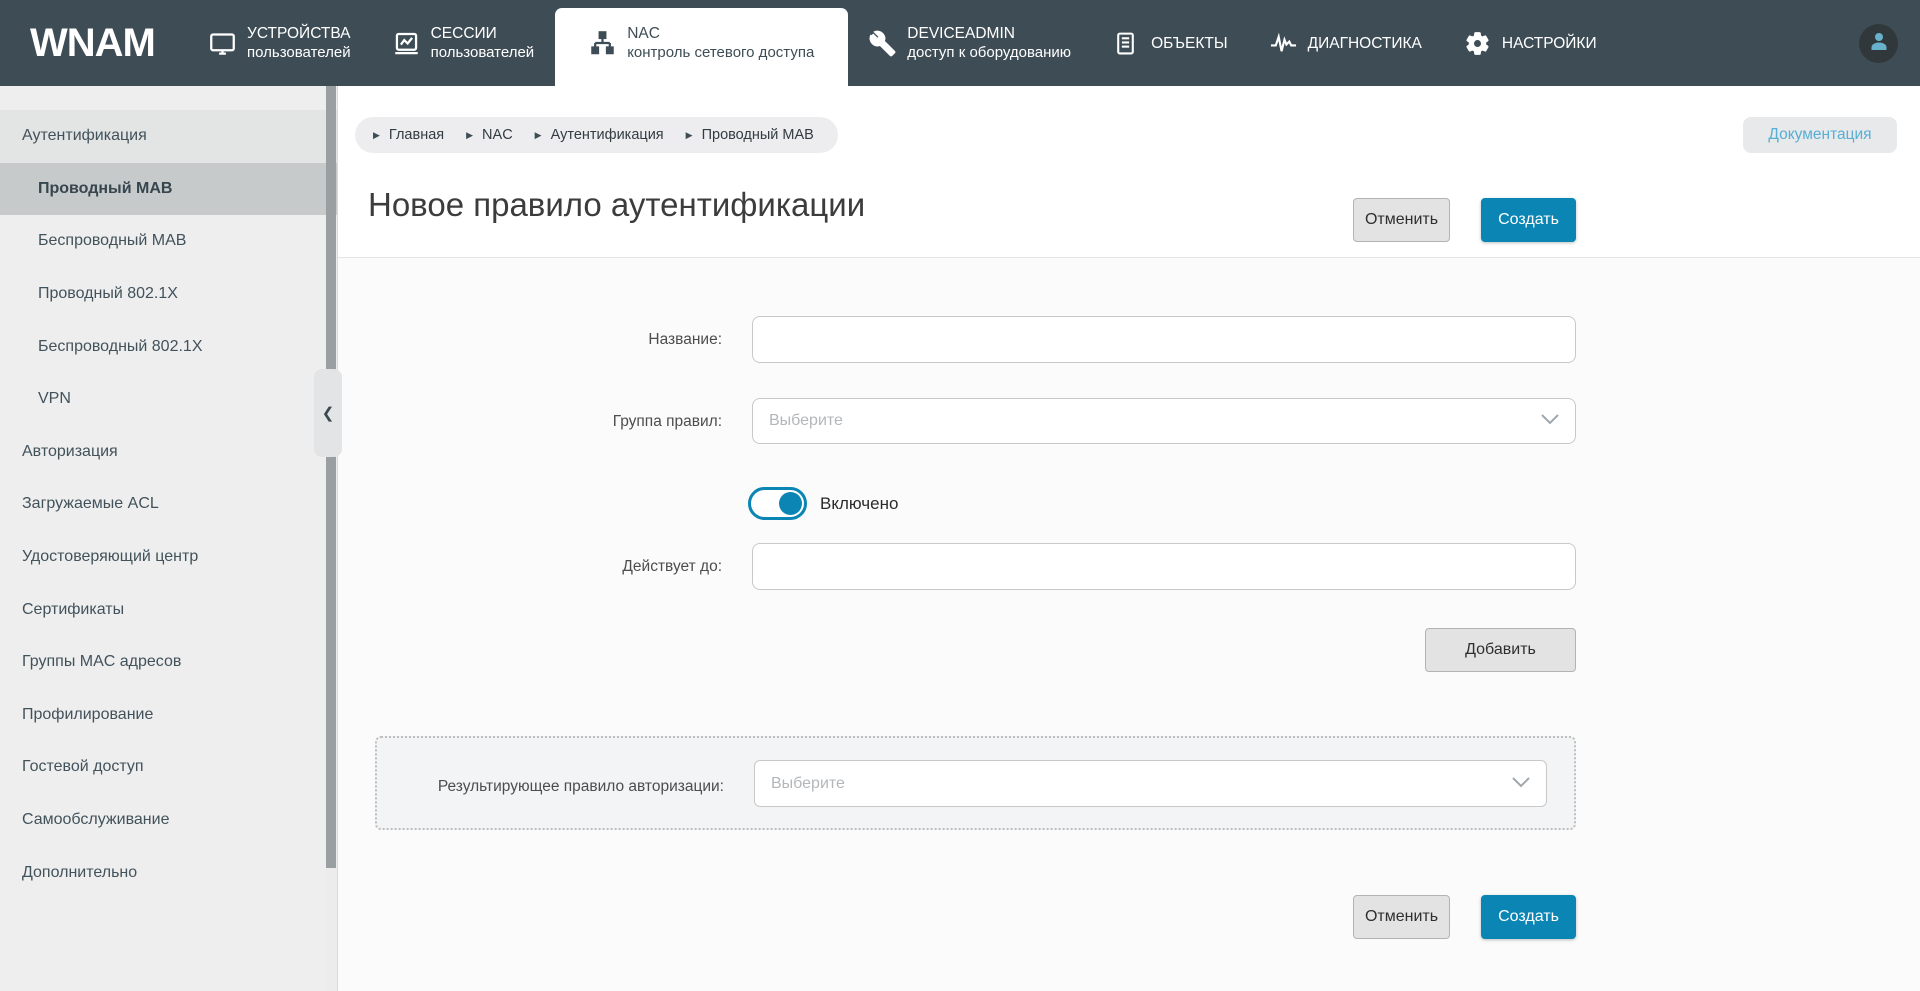  I want to click on valid-until-label: Действует до:, so click(672, 566).